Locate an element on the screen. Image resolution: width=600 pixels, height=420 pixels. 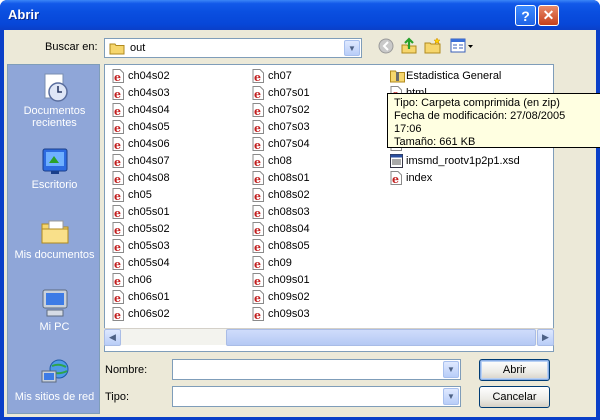
file-item: e index is located at coordinates (409, 178).